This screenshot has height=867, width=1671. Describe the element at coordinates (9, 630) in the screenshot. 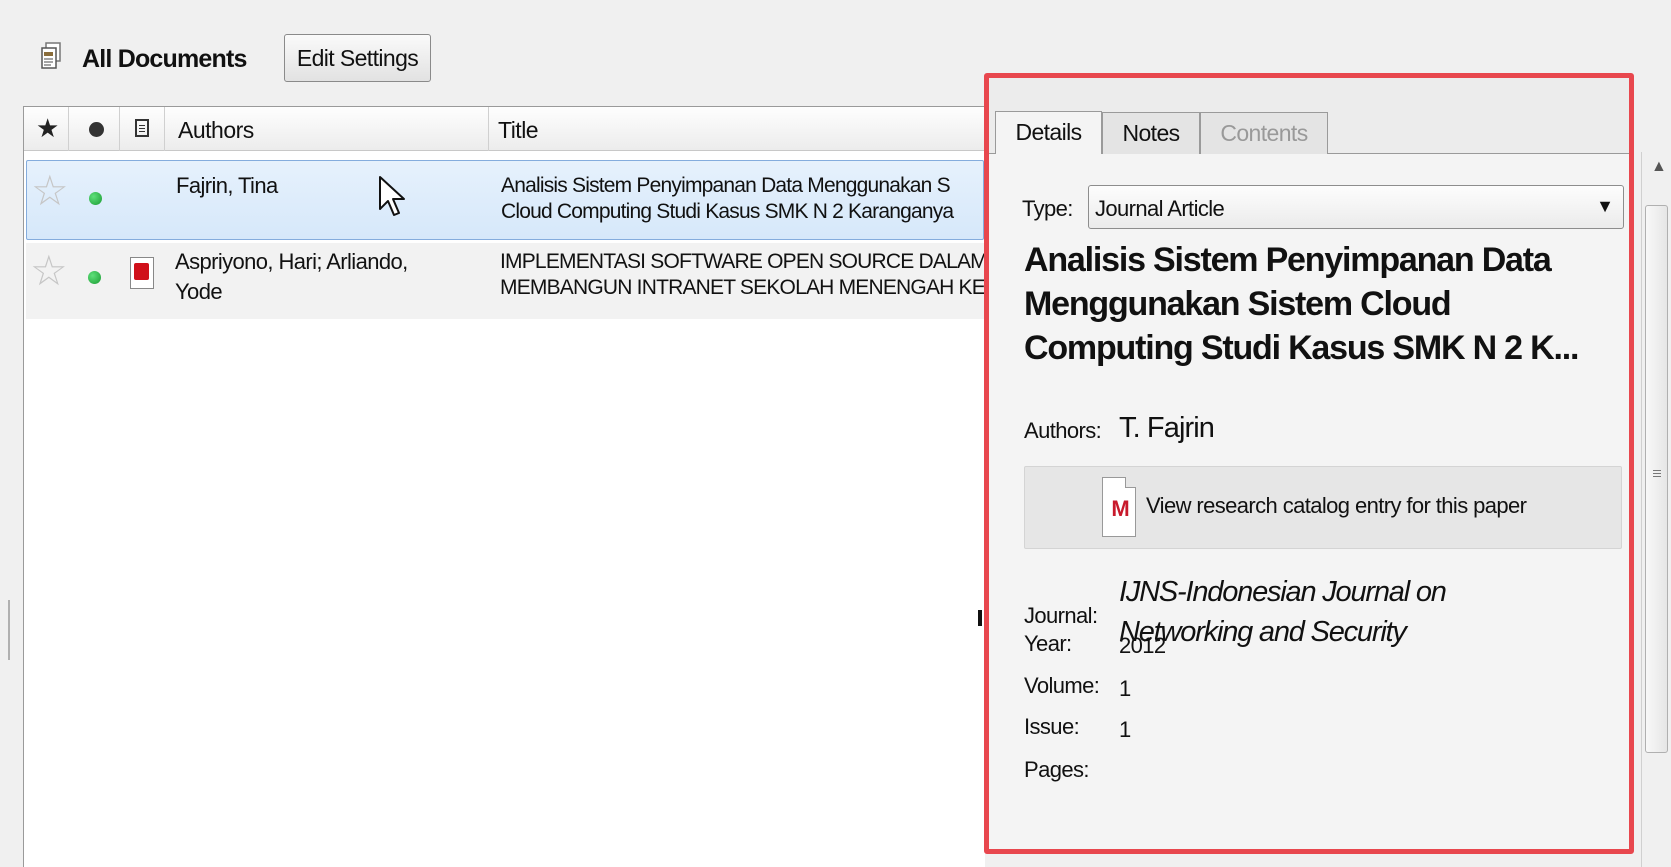

I see `window-edge` at that location.